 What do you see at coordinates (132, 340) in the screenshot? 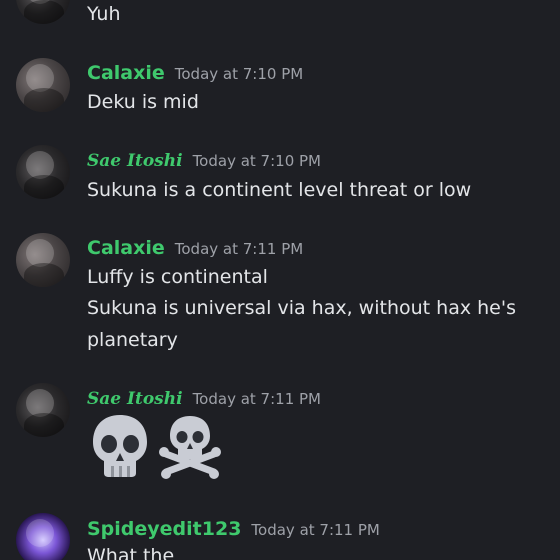
I see `message-text-line-3: planetary` at bounding box center [132, 340].